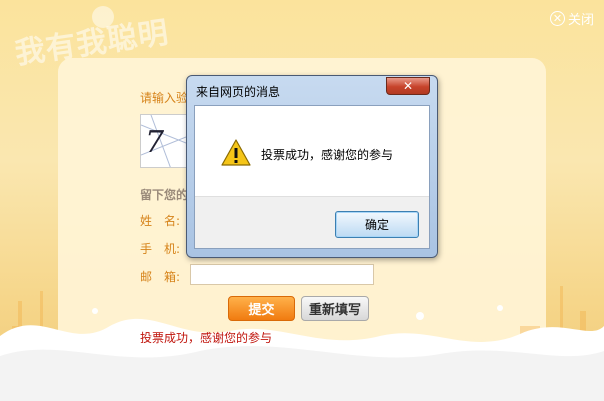  Describe the element at coordinates (160, 221) in the screenshot. I see `name-label: 姓 名:` at that location.